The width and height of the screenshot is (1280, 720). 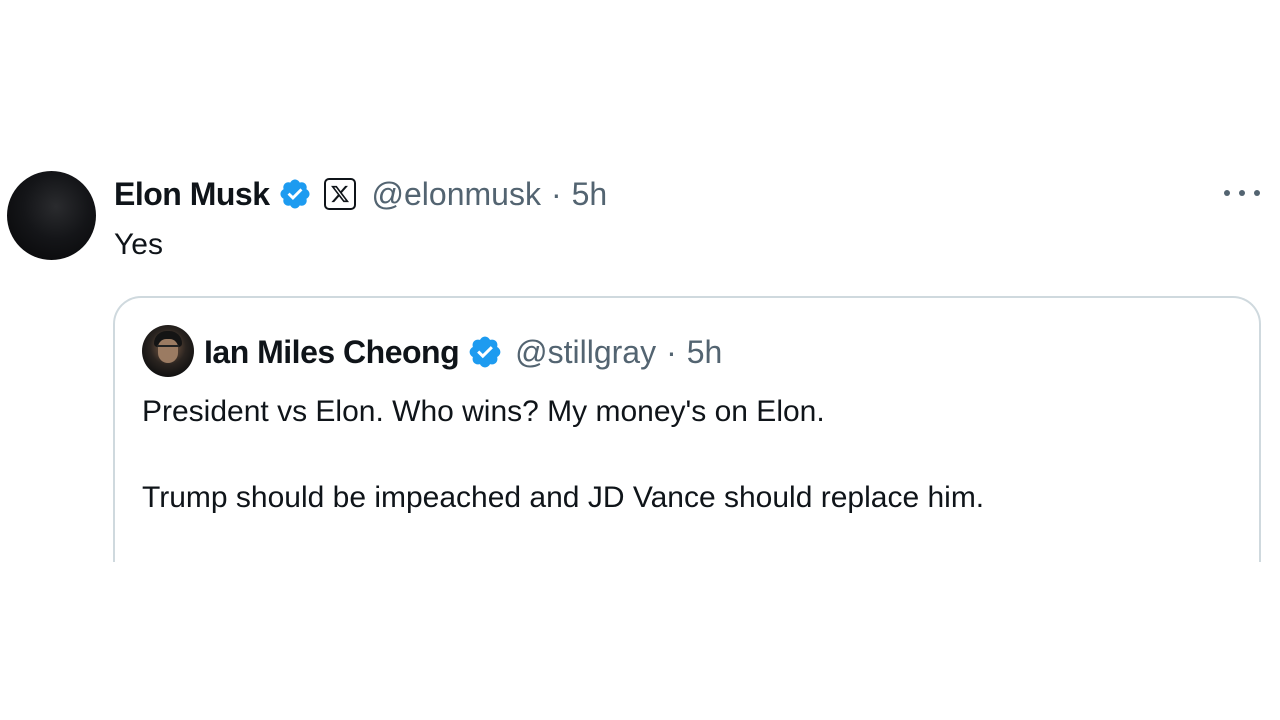 What do you see at coordinates (51, 215) in the screenshot?
I see `author-avatar` at bounding box center [51, 215].